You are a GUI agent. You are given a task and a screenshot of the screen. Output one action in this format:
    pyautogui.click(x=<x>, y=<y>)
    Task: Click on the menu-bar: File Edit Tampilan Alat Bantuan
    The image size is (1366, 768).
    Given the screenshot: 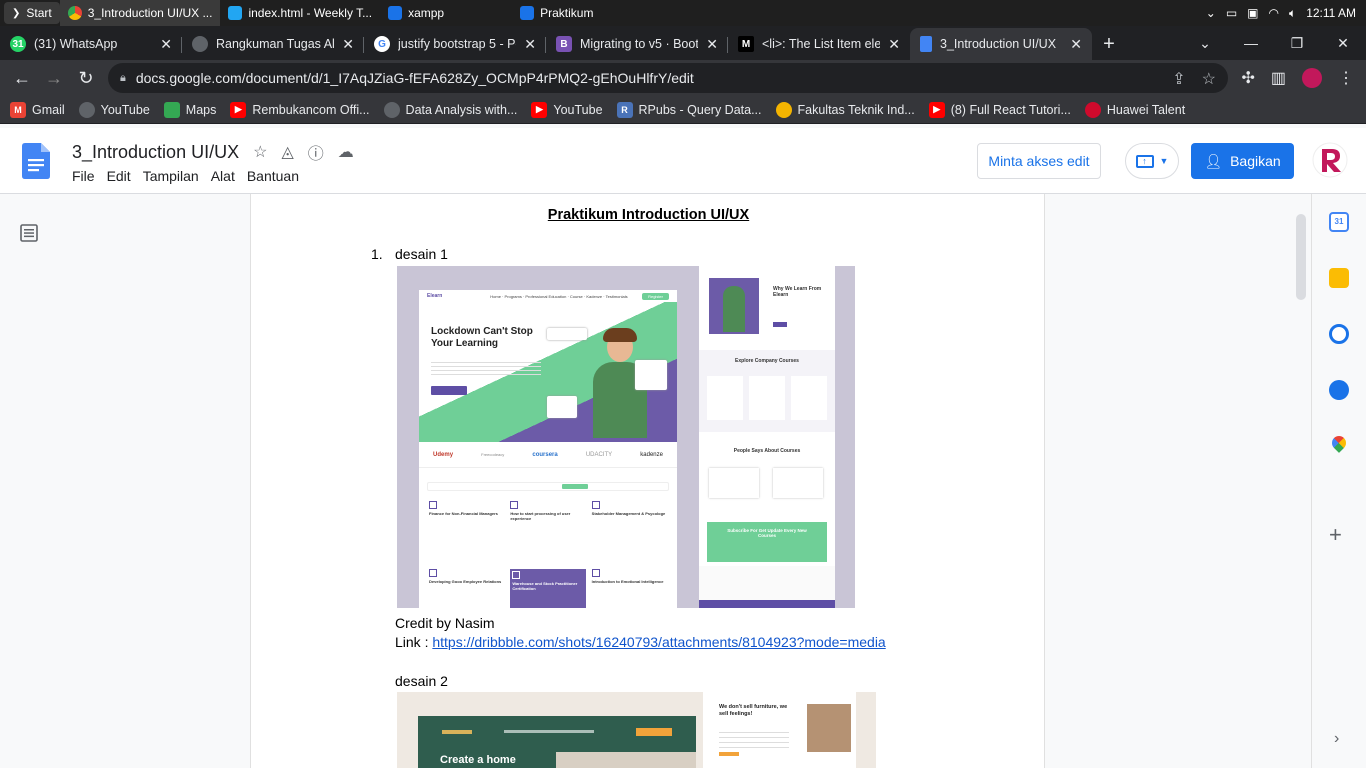 What is the action you would take?
    pyautogui.click(x=185, y=176)
    